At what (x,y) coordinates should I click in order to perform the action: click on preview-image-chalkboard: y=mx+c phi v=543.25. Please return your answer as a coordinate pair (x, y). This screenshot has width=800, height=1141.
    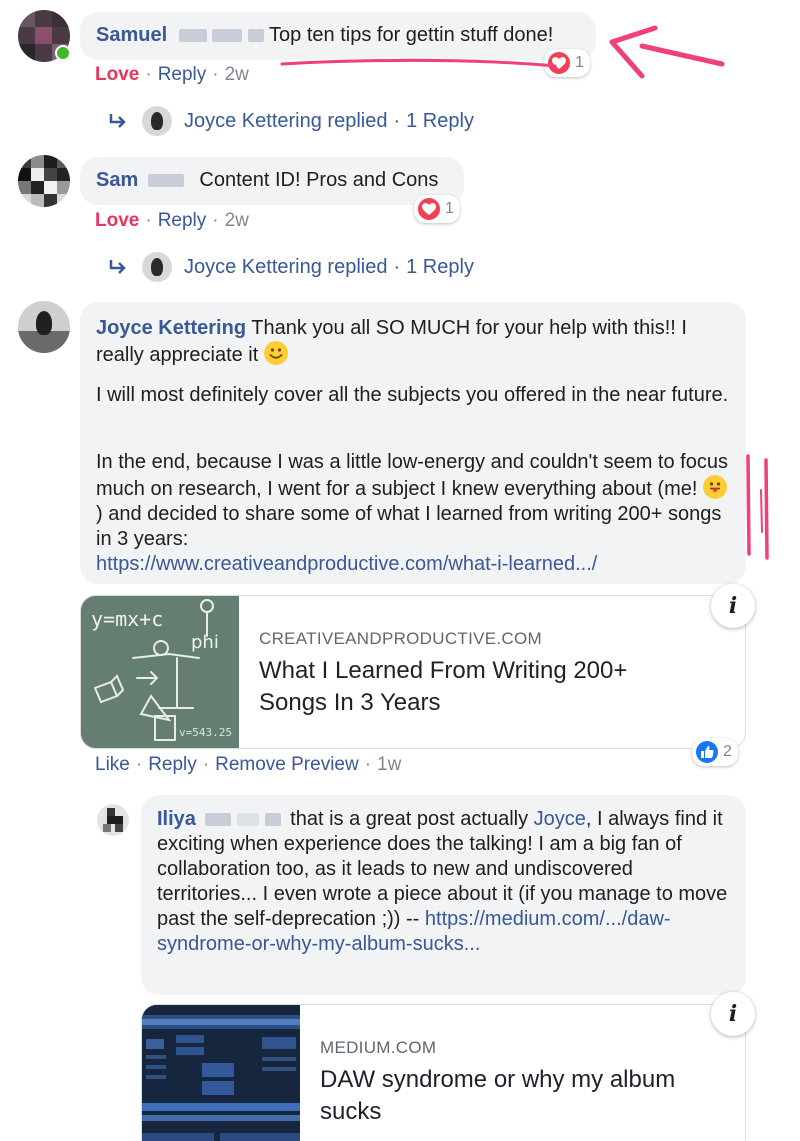
    Looking at the image, I should click on (160, 672).